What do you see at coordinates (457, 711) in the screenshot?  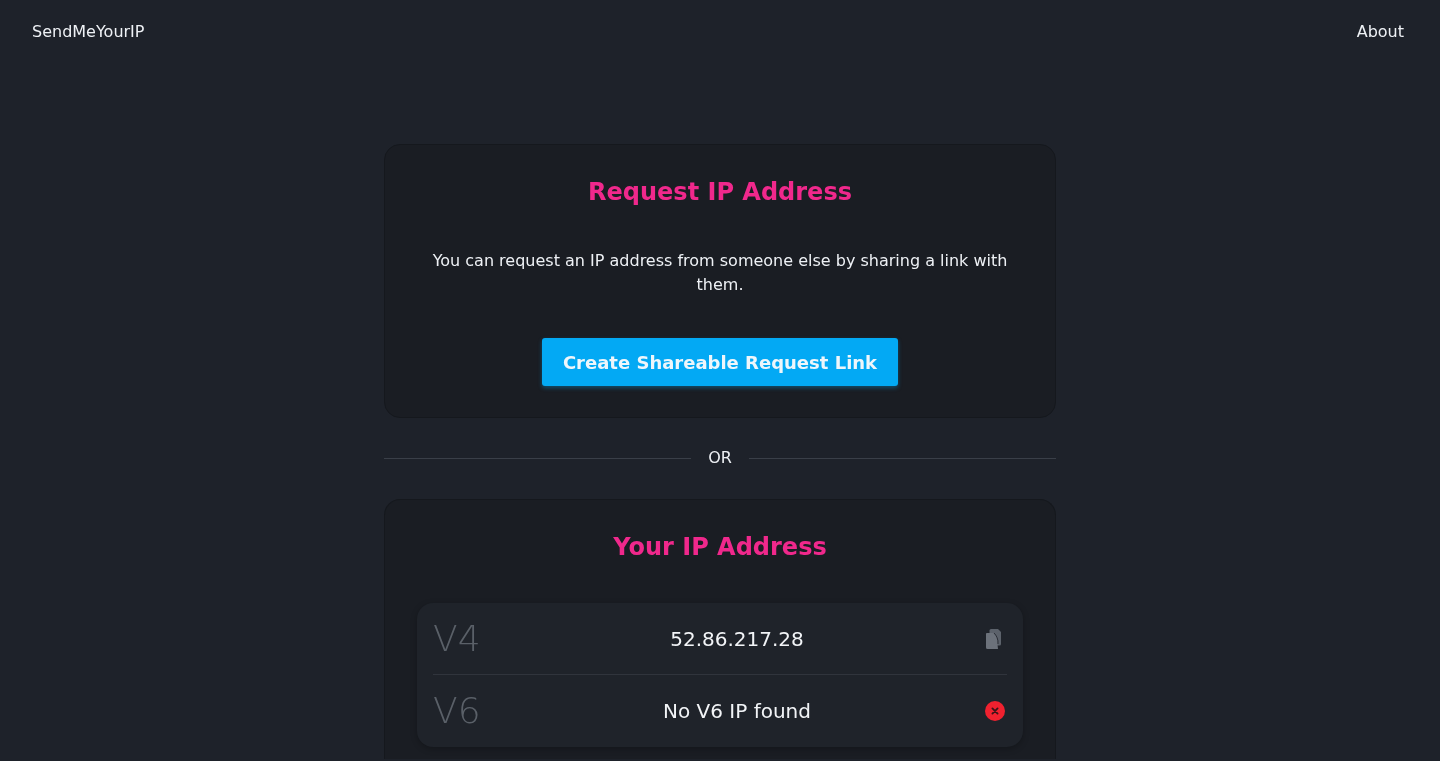 I see `version-label: V6` at bounding box center [457, 711].